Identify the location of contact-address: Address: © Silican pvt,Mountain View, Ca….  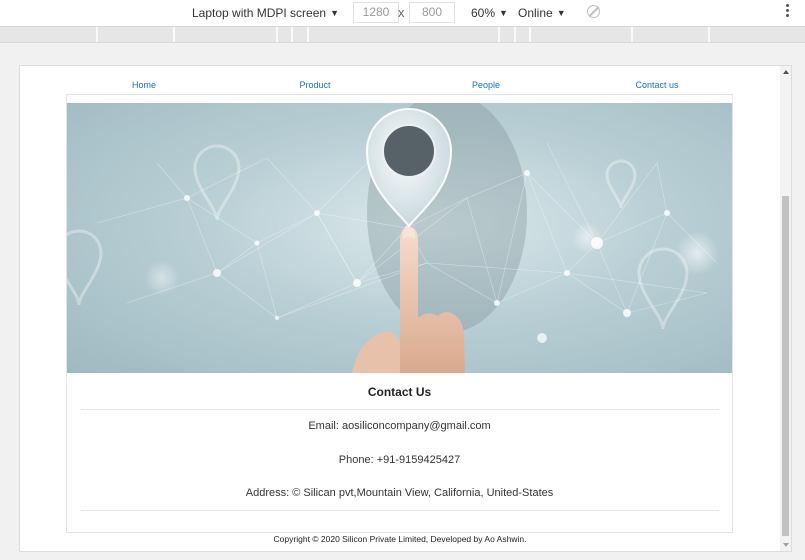
(399, 493).